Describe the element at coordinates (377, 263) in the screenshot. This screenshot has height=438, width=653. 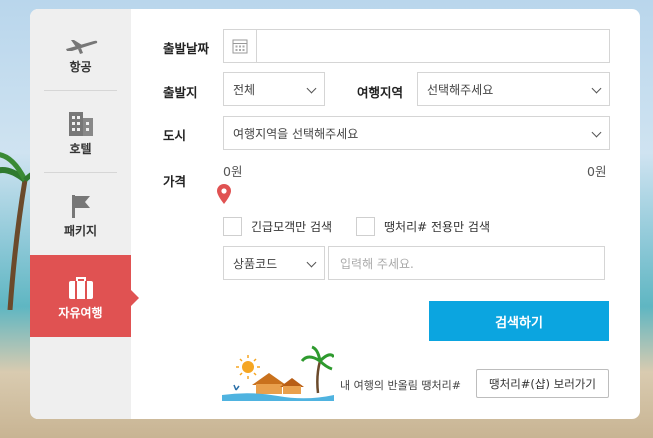
I see `product-code-placeholder: 입력해 주세요.` at that location.